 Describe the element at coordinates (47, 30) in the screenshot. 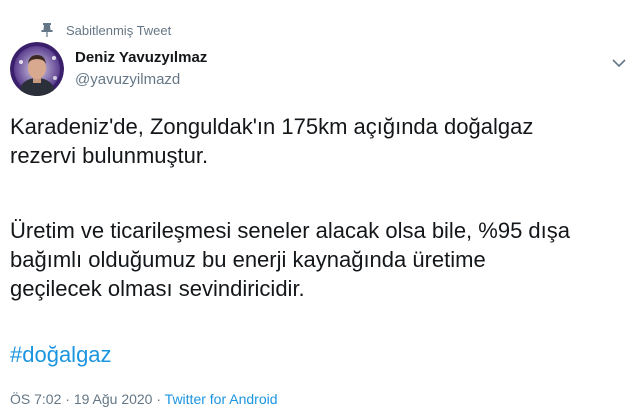

I see `pin-icon` at that location.